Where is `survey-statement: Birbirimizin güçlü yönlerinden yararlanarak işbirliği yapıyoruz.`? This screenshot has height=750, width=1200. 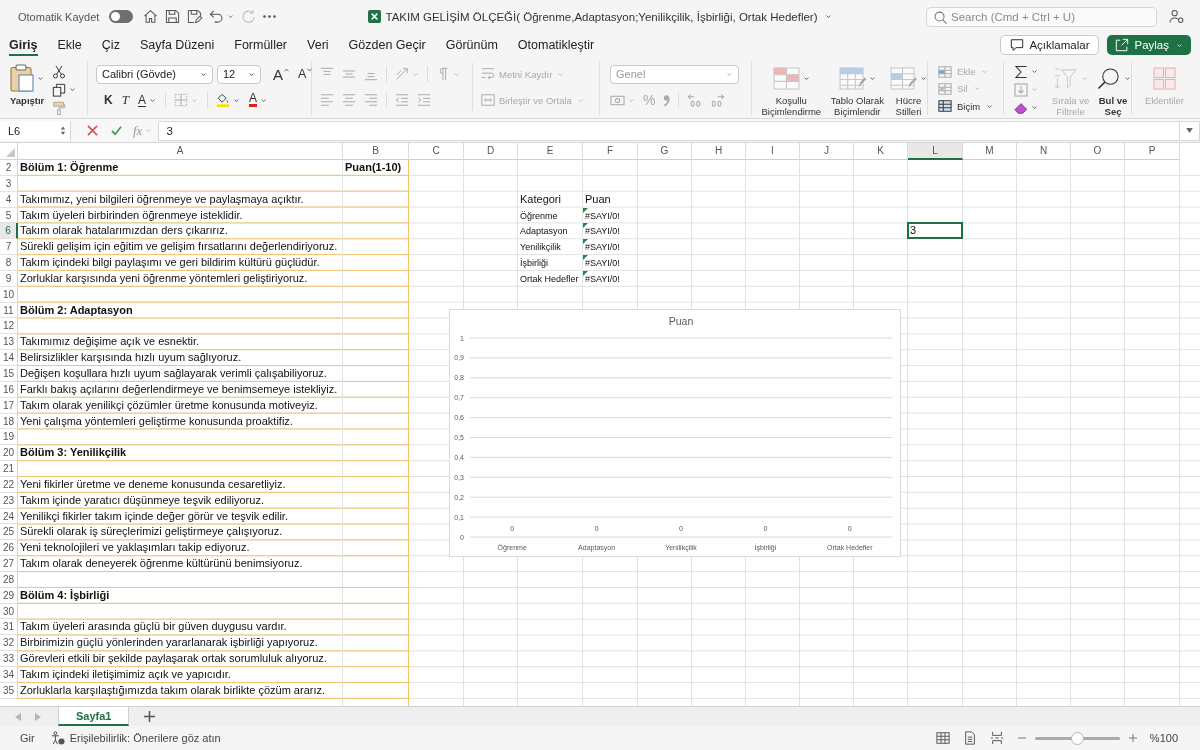
survey-statement: Birbirimizin güçlü yönlerinden yararlanarak işbirliği yapıyoruz. is located at coordinates (169, 642).